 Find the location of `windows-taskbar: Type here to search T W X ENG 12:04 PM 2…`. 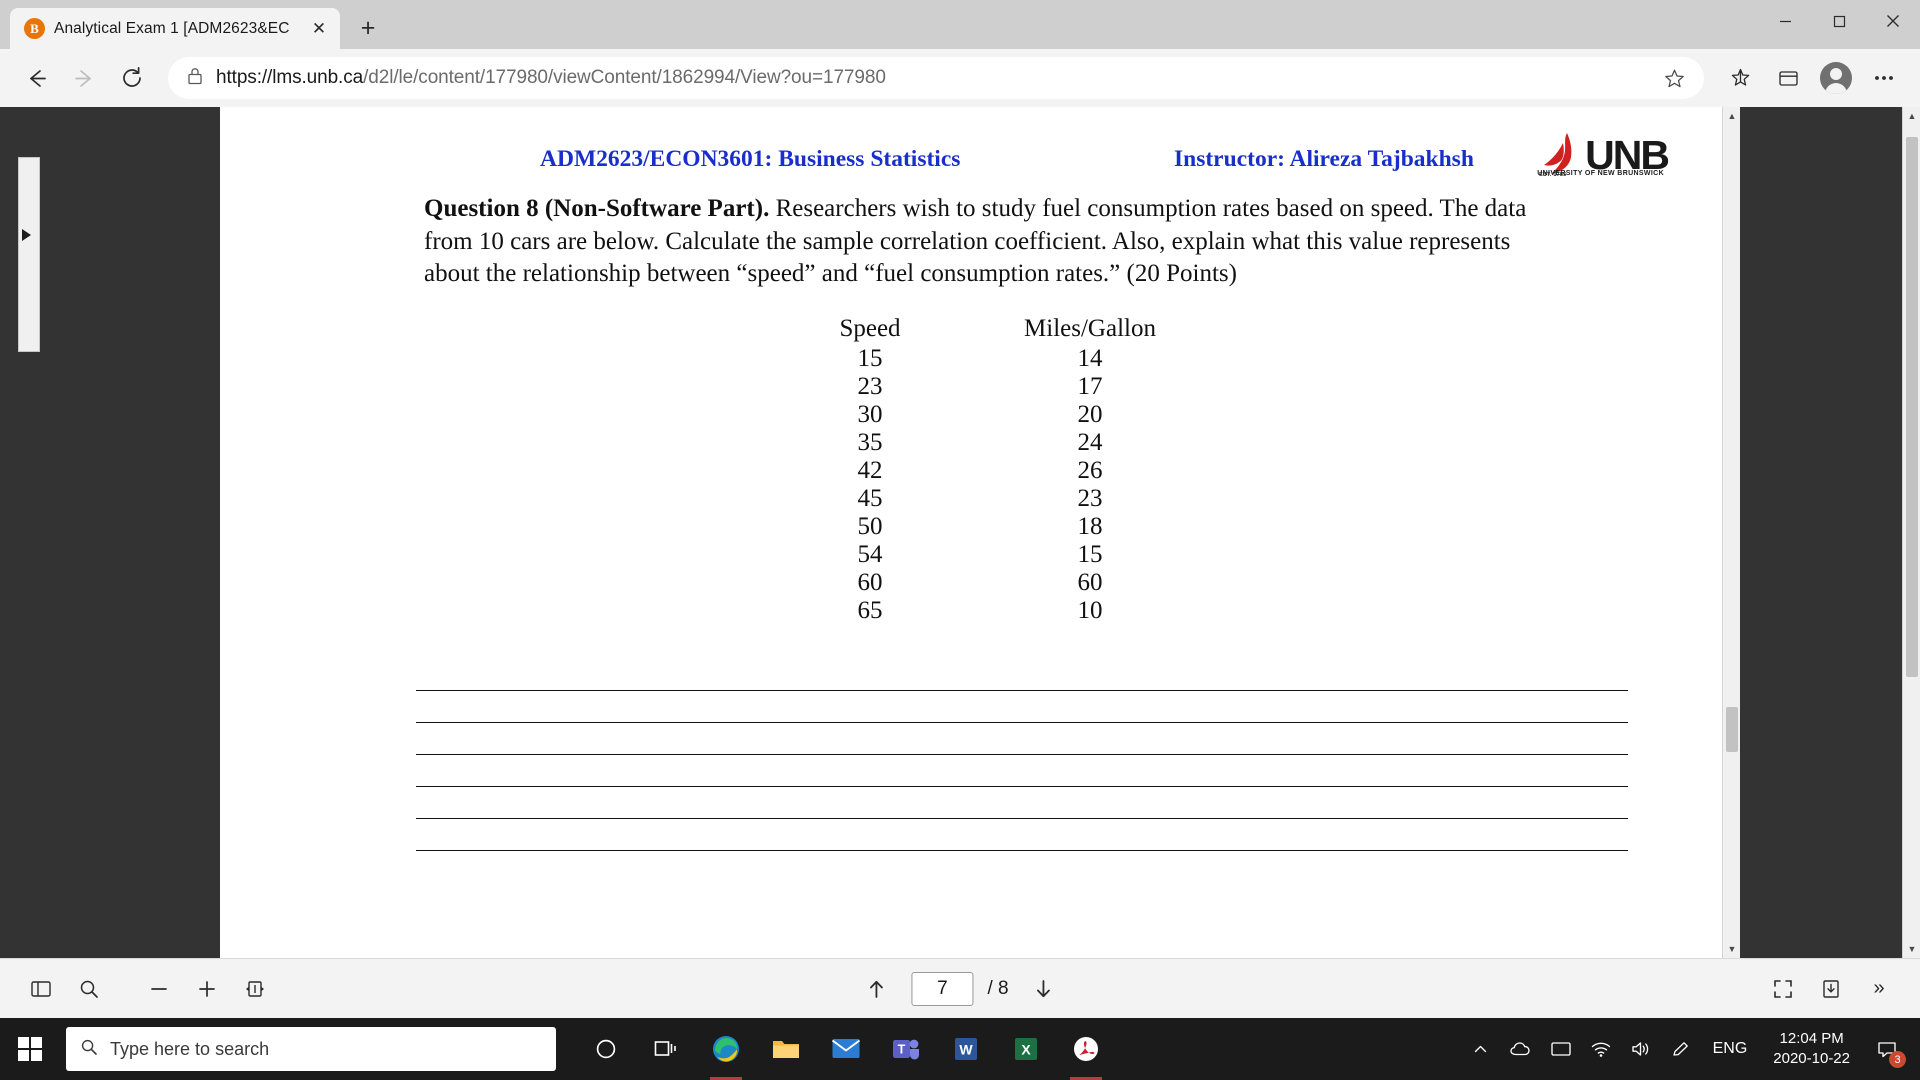

windows-taskbar: Type here to search T W X ENG 12:04 PM 2… is located at coordinates (960, 1049).